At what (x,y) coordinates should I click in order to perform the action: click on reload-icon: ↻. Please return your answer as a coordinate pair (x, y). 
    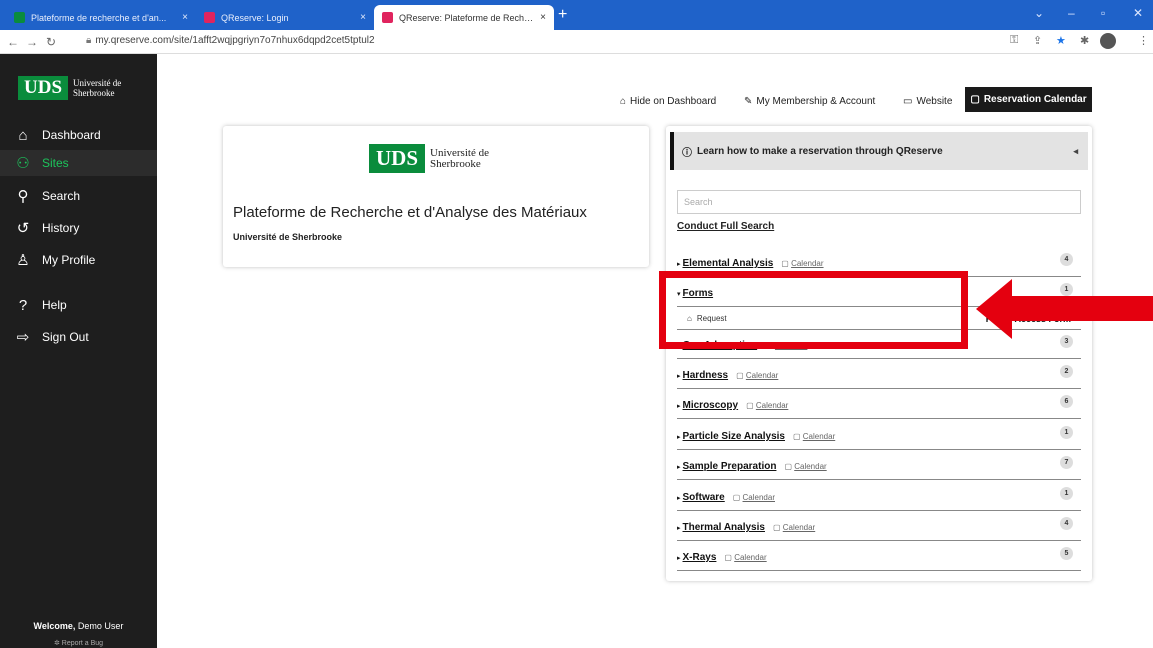
    Looking at the image, I should click on (51, 42).